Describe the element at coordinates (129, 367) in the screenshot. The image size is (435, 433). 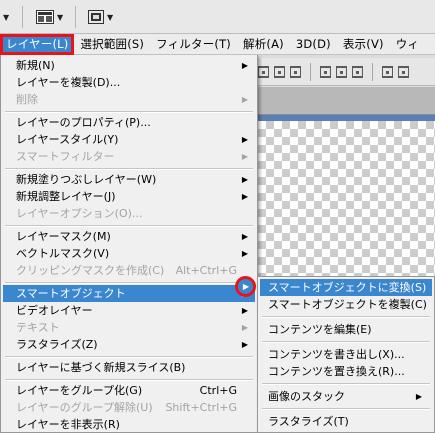
I see `menu-item-new-layer-based-slice: レイヤーに基づく新規スライス(B)` at that location.